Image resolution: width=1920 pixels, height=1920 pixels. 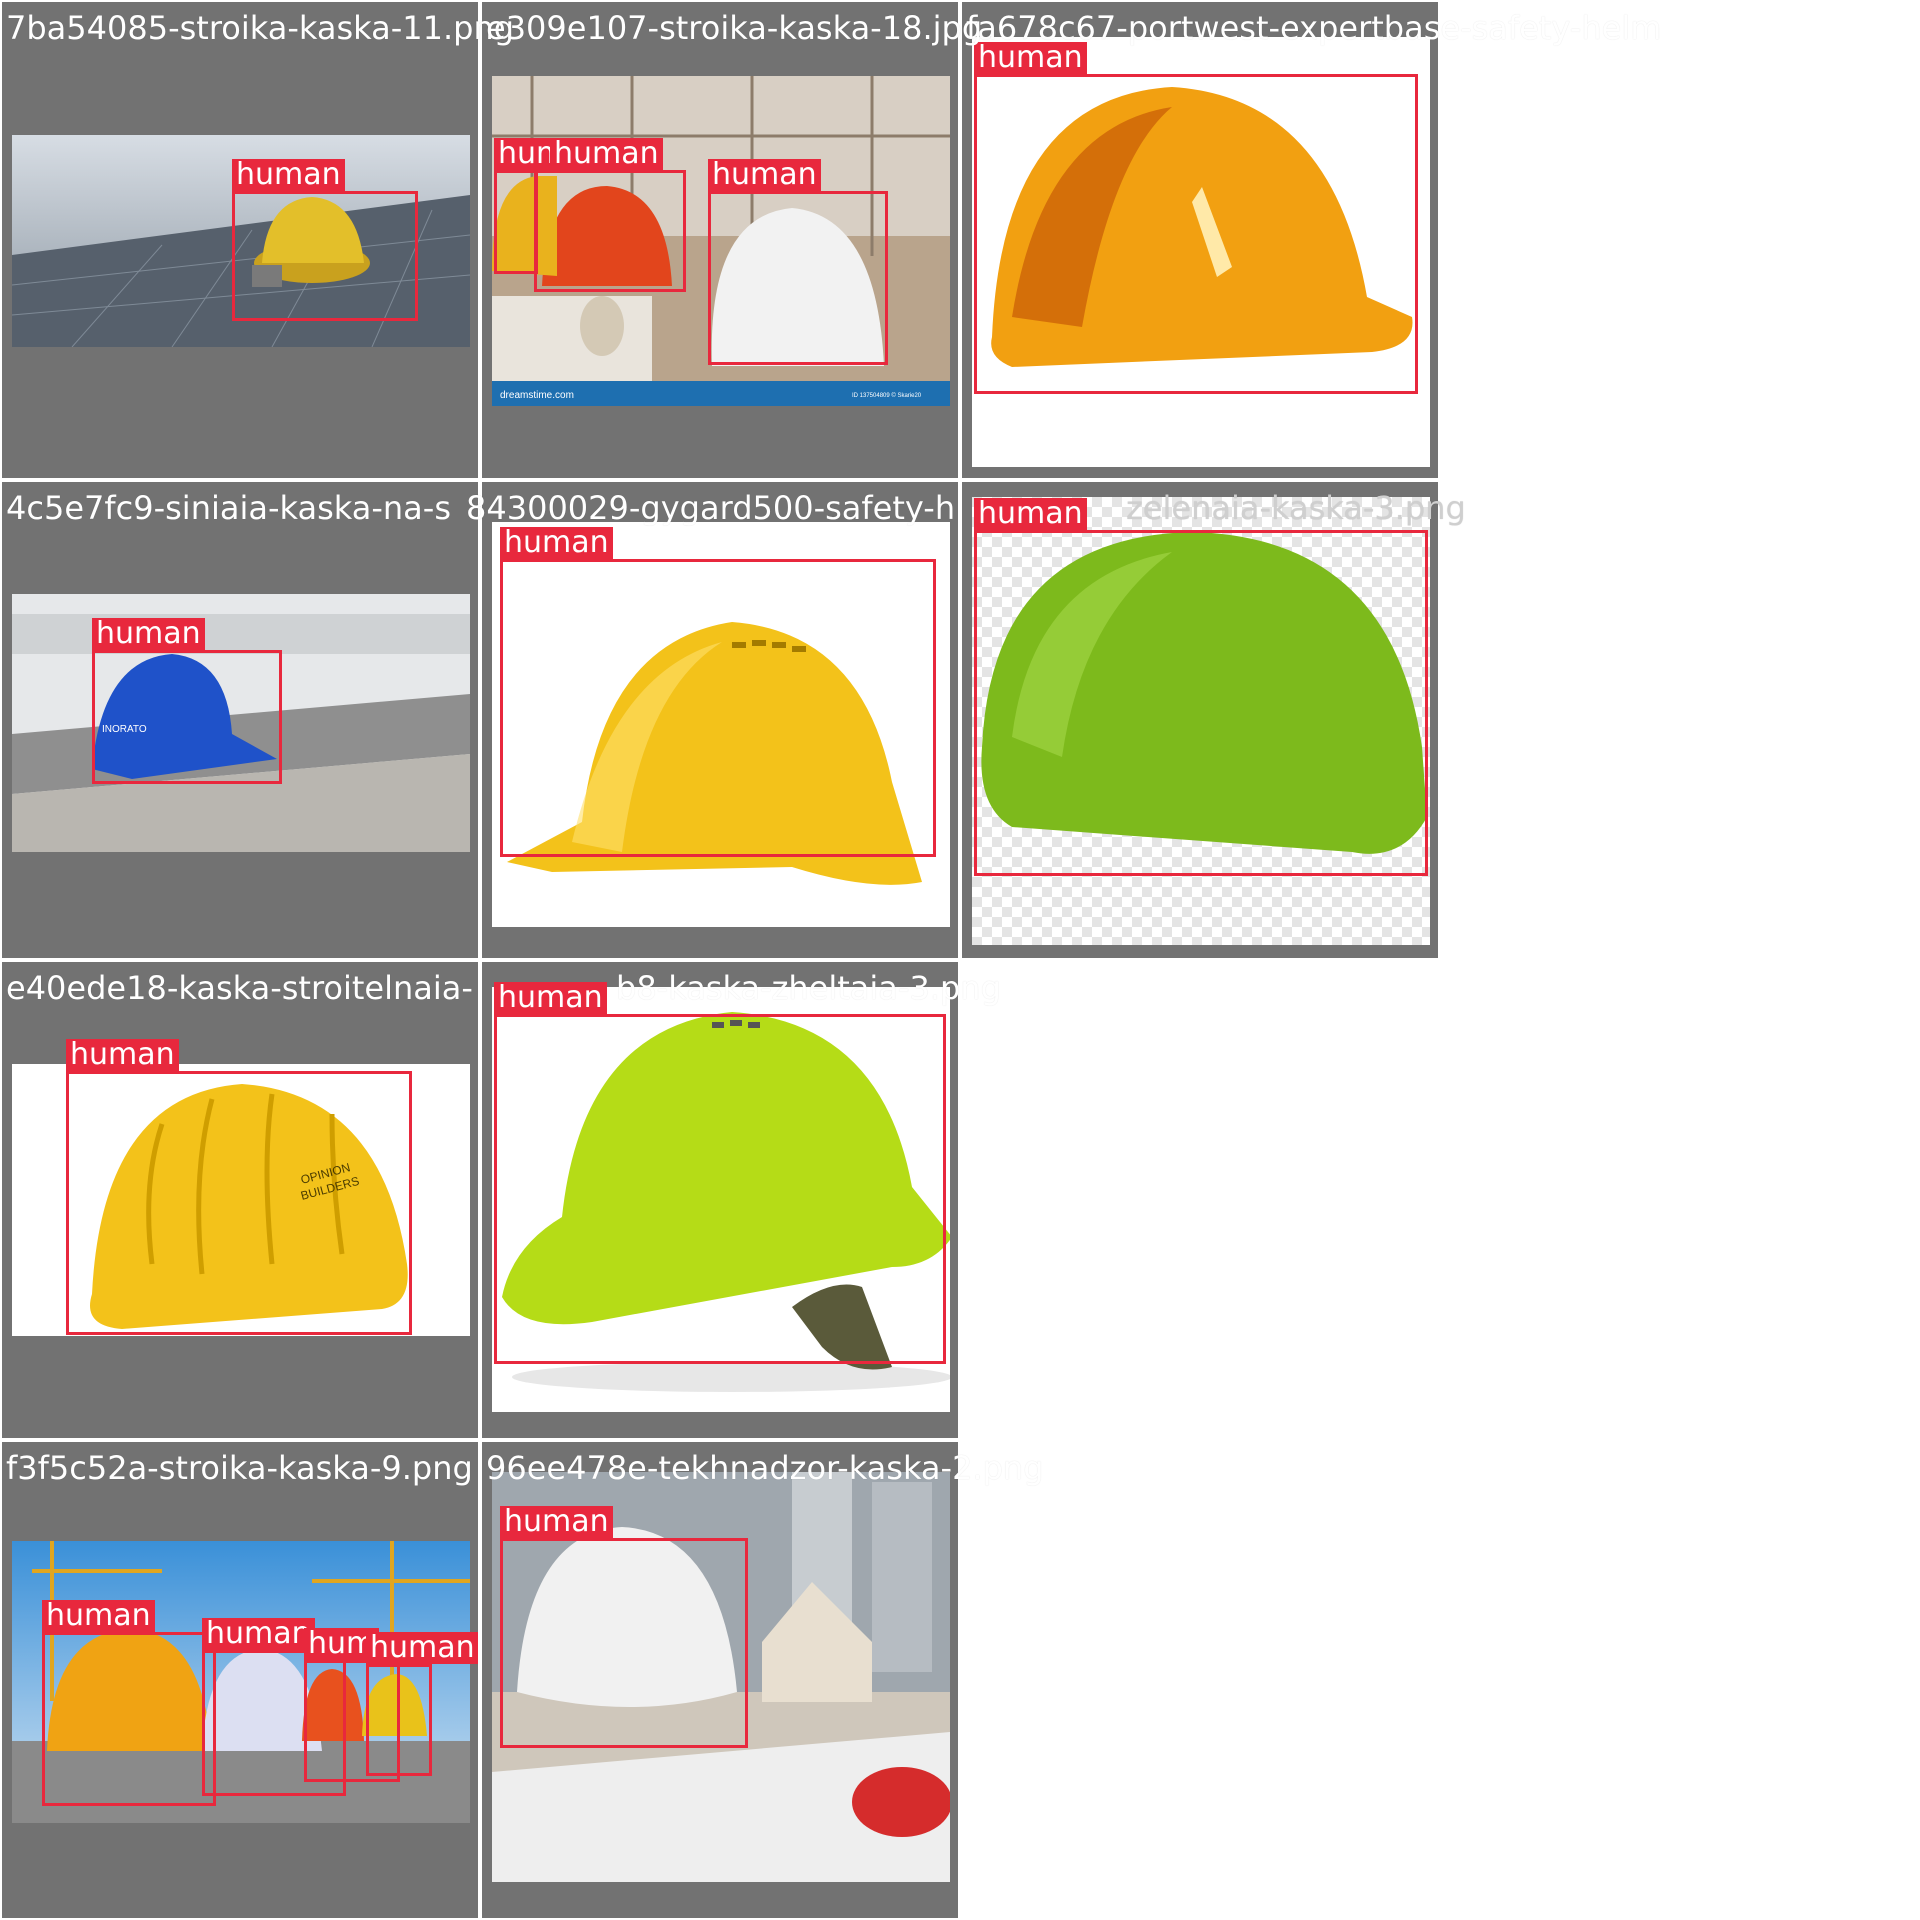 What do you see at coordinates (887, 395) in the screenshot?
I see `dreamstime-id-text: ID 137504809 © Skarie20` at bounding box center [887, 395].